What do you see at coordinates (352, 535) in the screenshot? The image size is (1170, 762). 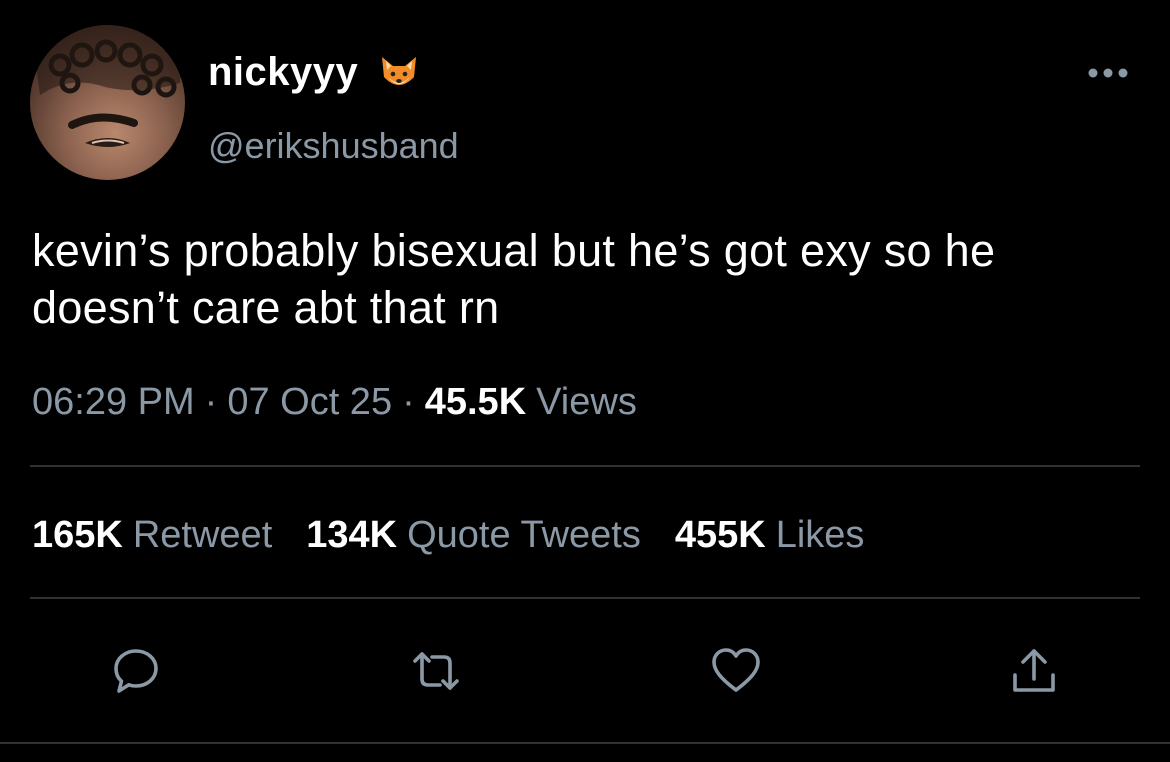 I see `quote-tweets-count: 134K` at bounding box center [352, 535].